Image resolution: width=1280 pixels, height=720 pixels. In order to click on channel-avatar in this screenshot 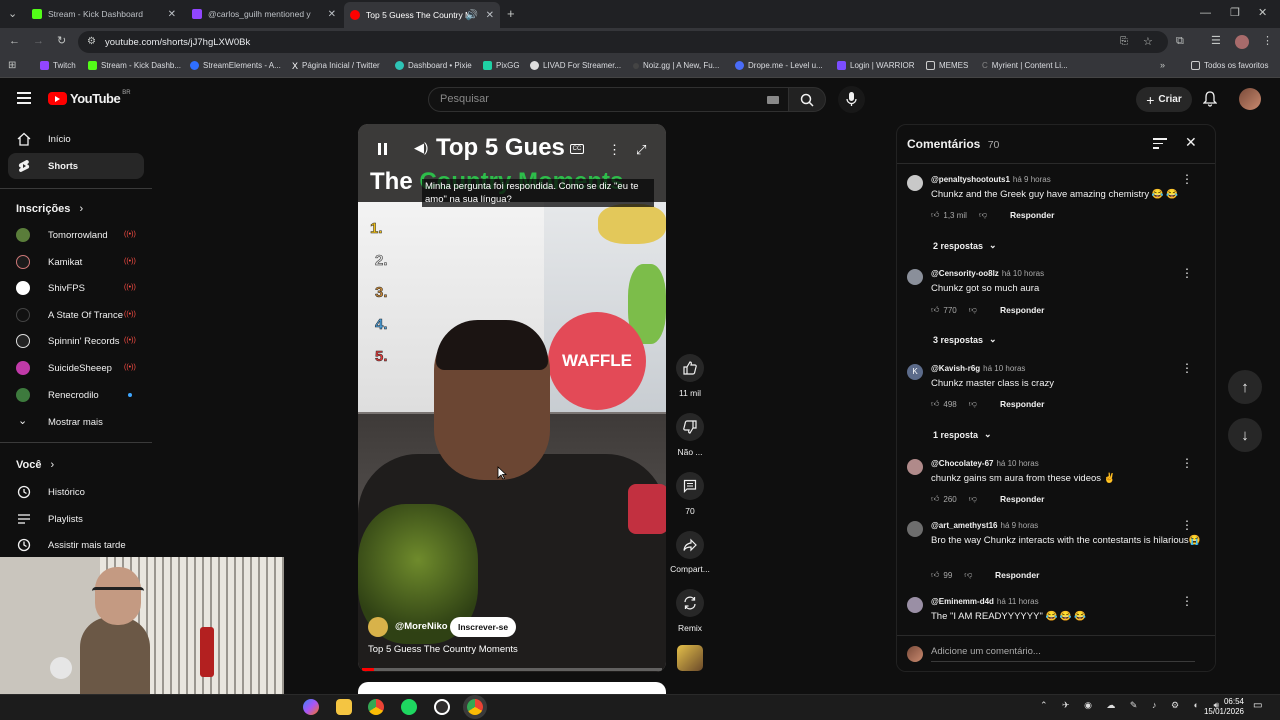, I will do `click(378, 627)`.